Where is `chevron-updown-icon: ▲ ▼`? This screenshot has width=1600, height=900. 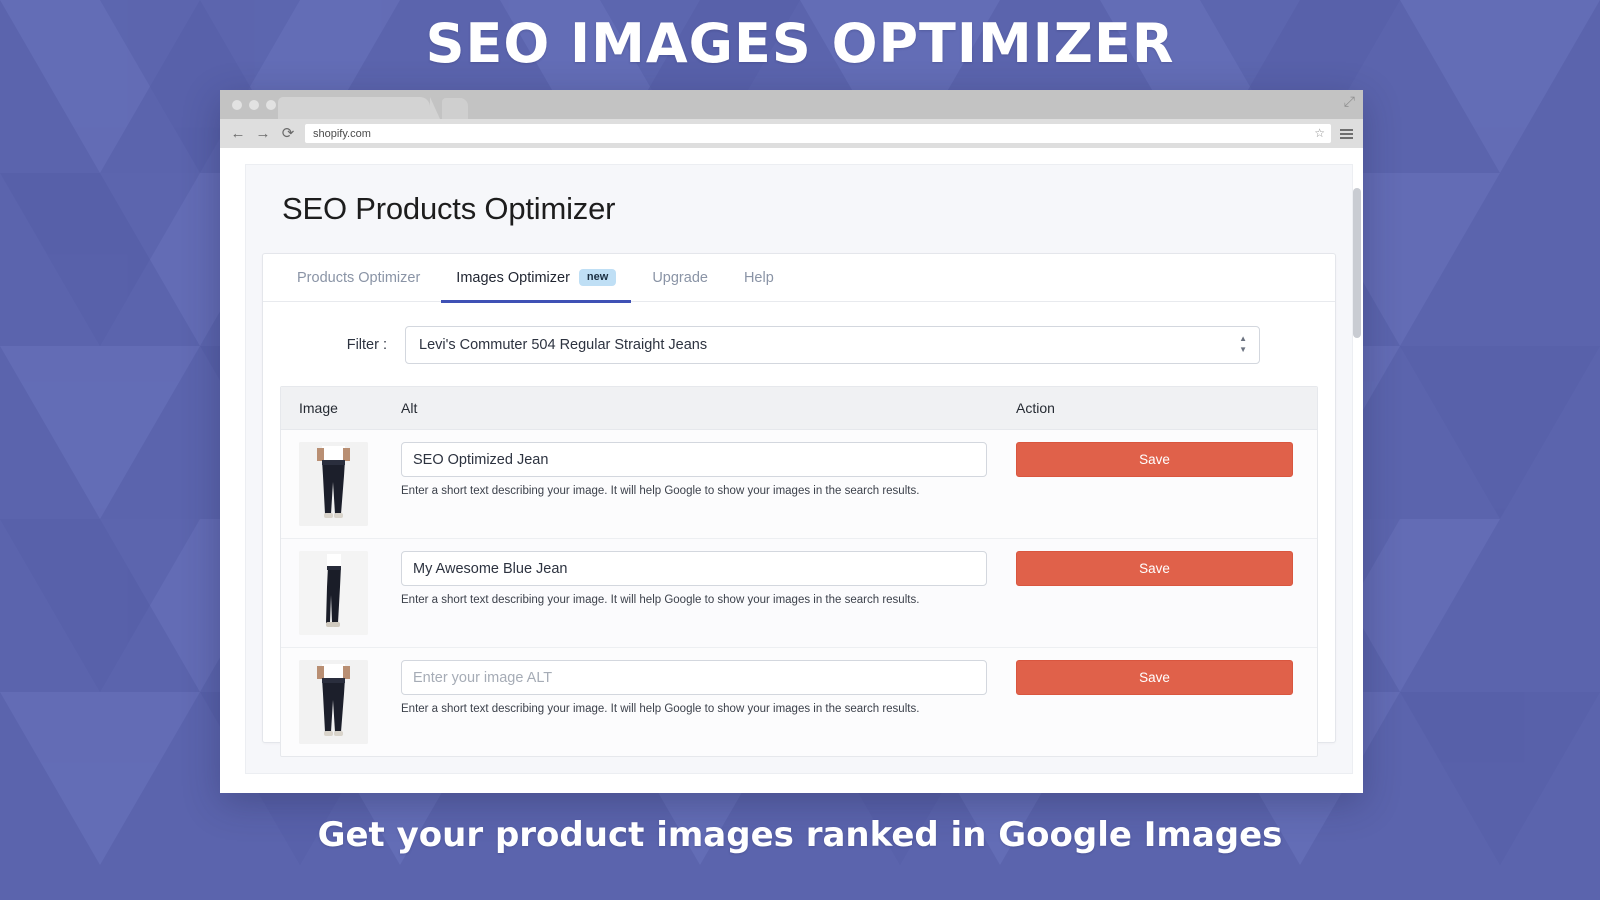 chevron-updown-icon: ▲ ▼ is located at coordinates (1243, 344).